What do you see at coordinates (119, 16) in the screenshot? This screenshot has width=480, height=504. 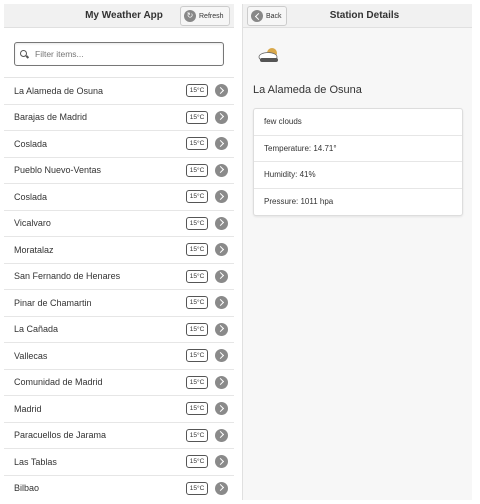 I see `list-header: My Weather App ↻ Refresh` at bounding box center [119, 16].